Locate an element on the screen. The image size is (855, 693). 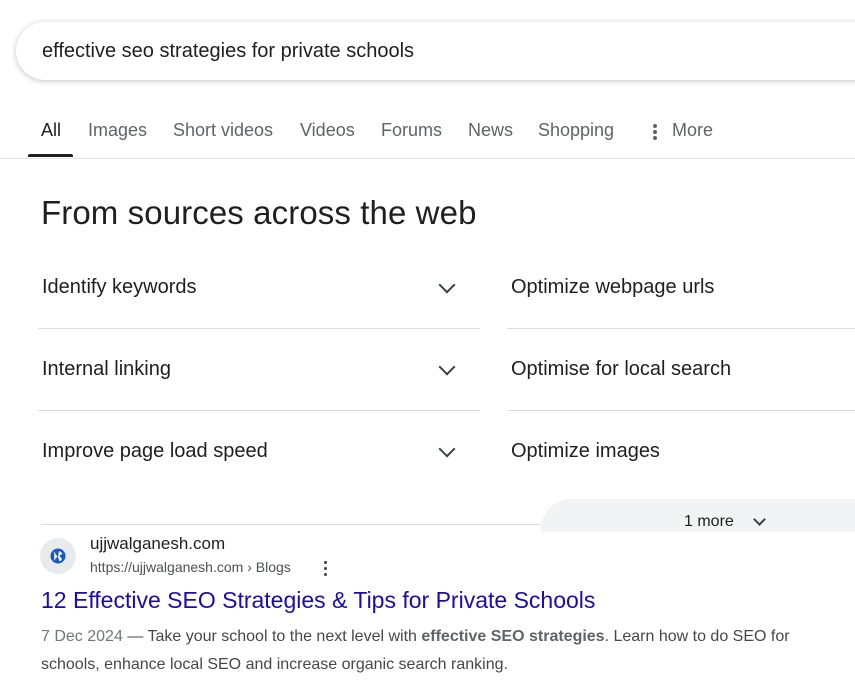
accordion-label: Optimise for local search is located at coordinates (621, 369).